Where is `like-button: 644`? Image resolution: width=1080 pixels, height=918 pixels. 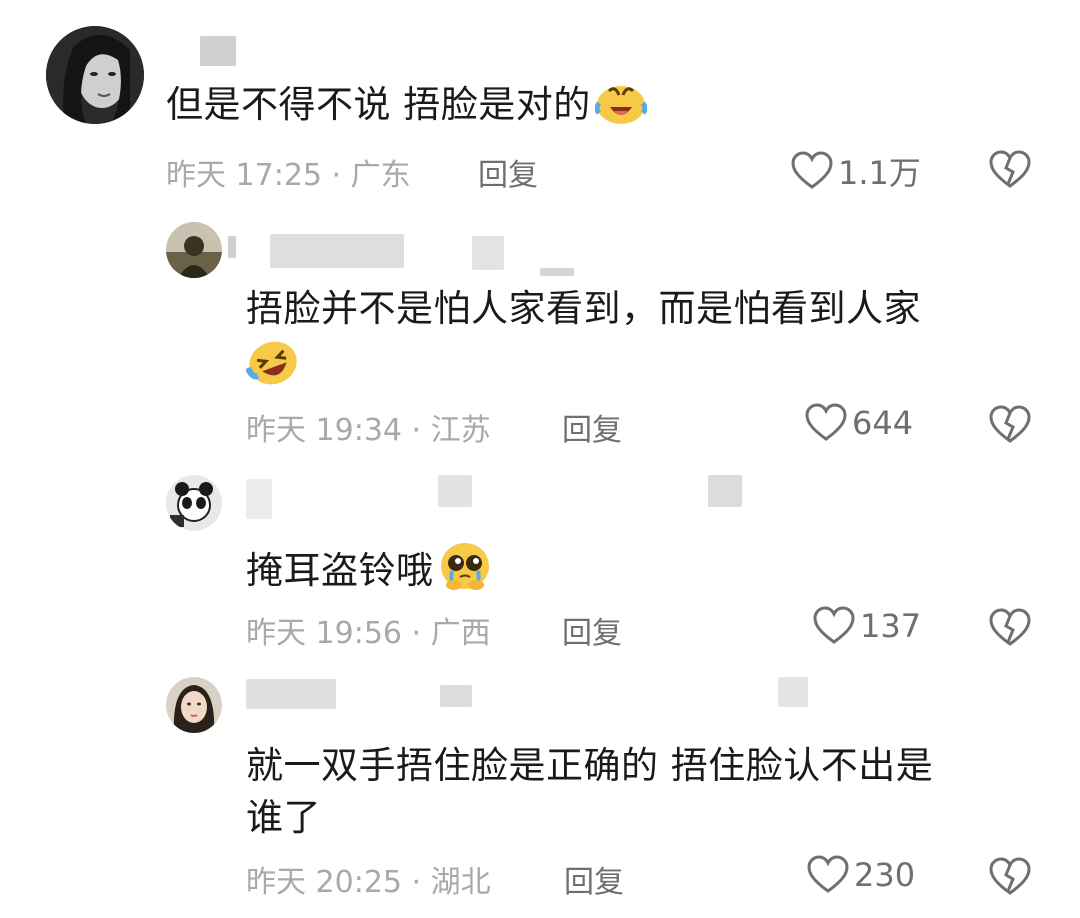
like-button: 644 is located at coordinates (858, 423).